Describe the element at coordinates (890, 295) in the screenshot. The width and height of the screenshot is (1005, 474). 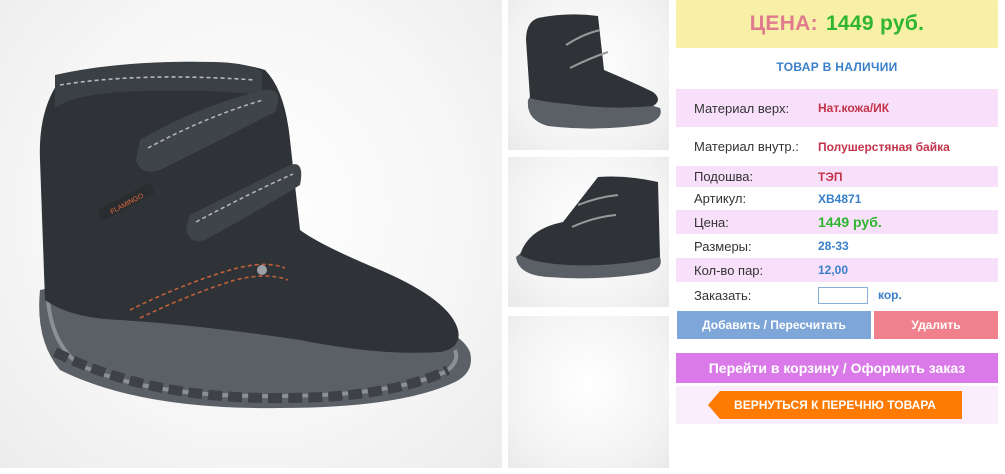
I see `order-unit: кор.` at that location.